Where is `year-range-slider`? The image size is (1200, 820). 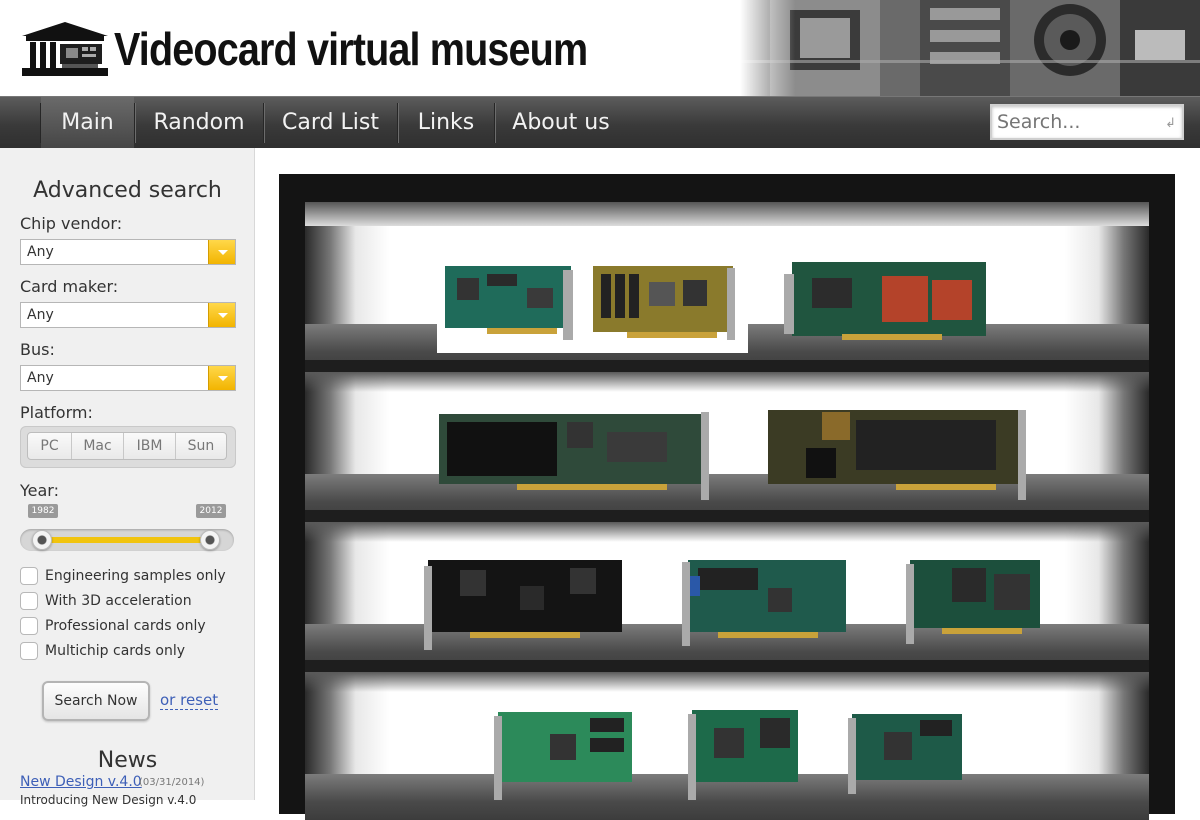
year-range-slider is located at coordinates (127, 540).